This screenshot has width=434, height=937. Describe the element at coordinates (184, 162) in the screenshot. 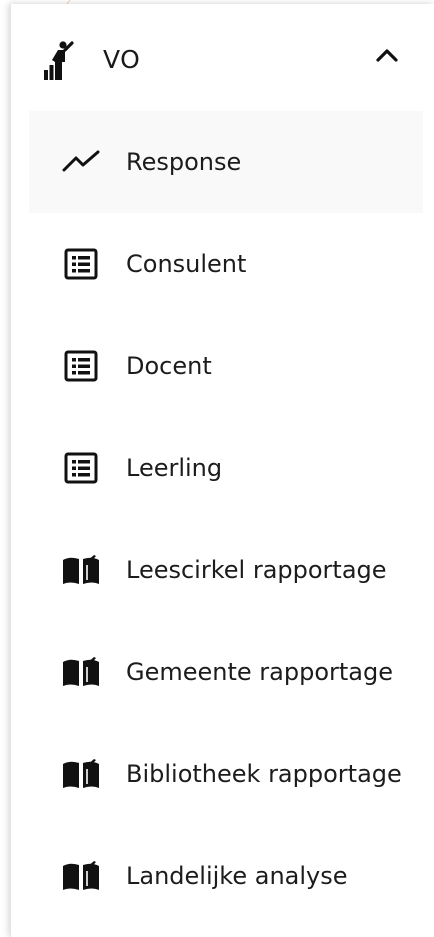

I see `menu-item-label: Response` at that location.